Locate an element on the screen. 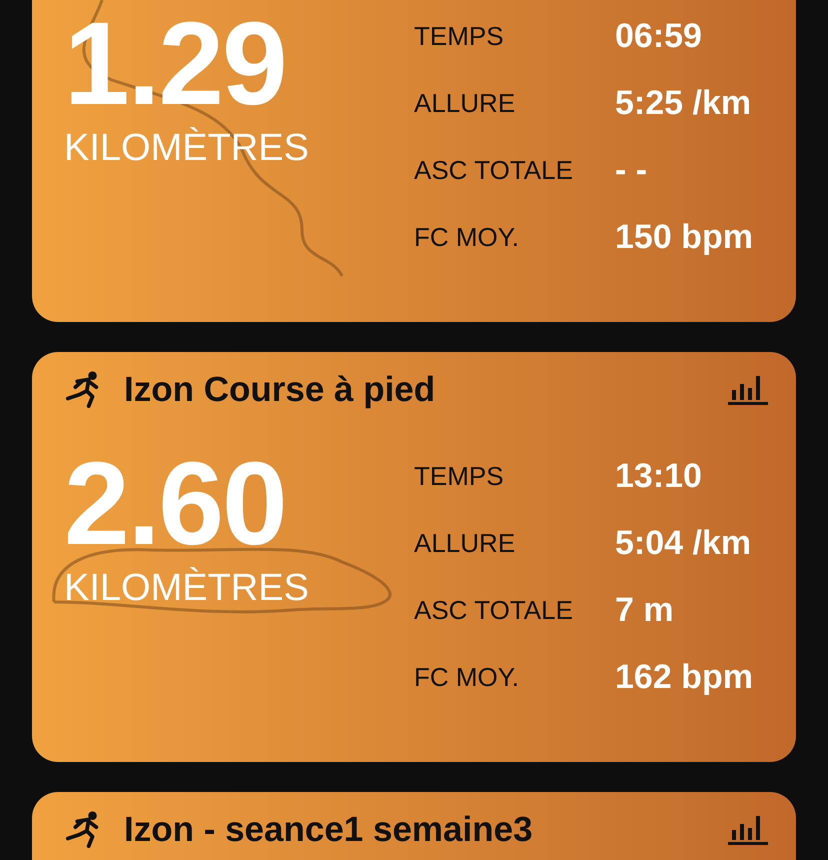 The image size is (828, 860). workout-card: Izon - seance1 semaine3 is located at coordinates (414, 826).